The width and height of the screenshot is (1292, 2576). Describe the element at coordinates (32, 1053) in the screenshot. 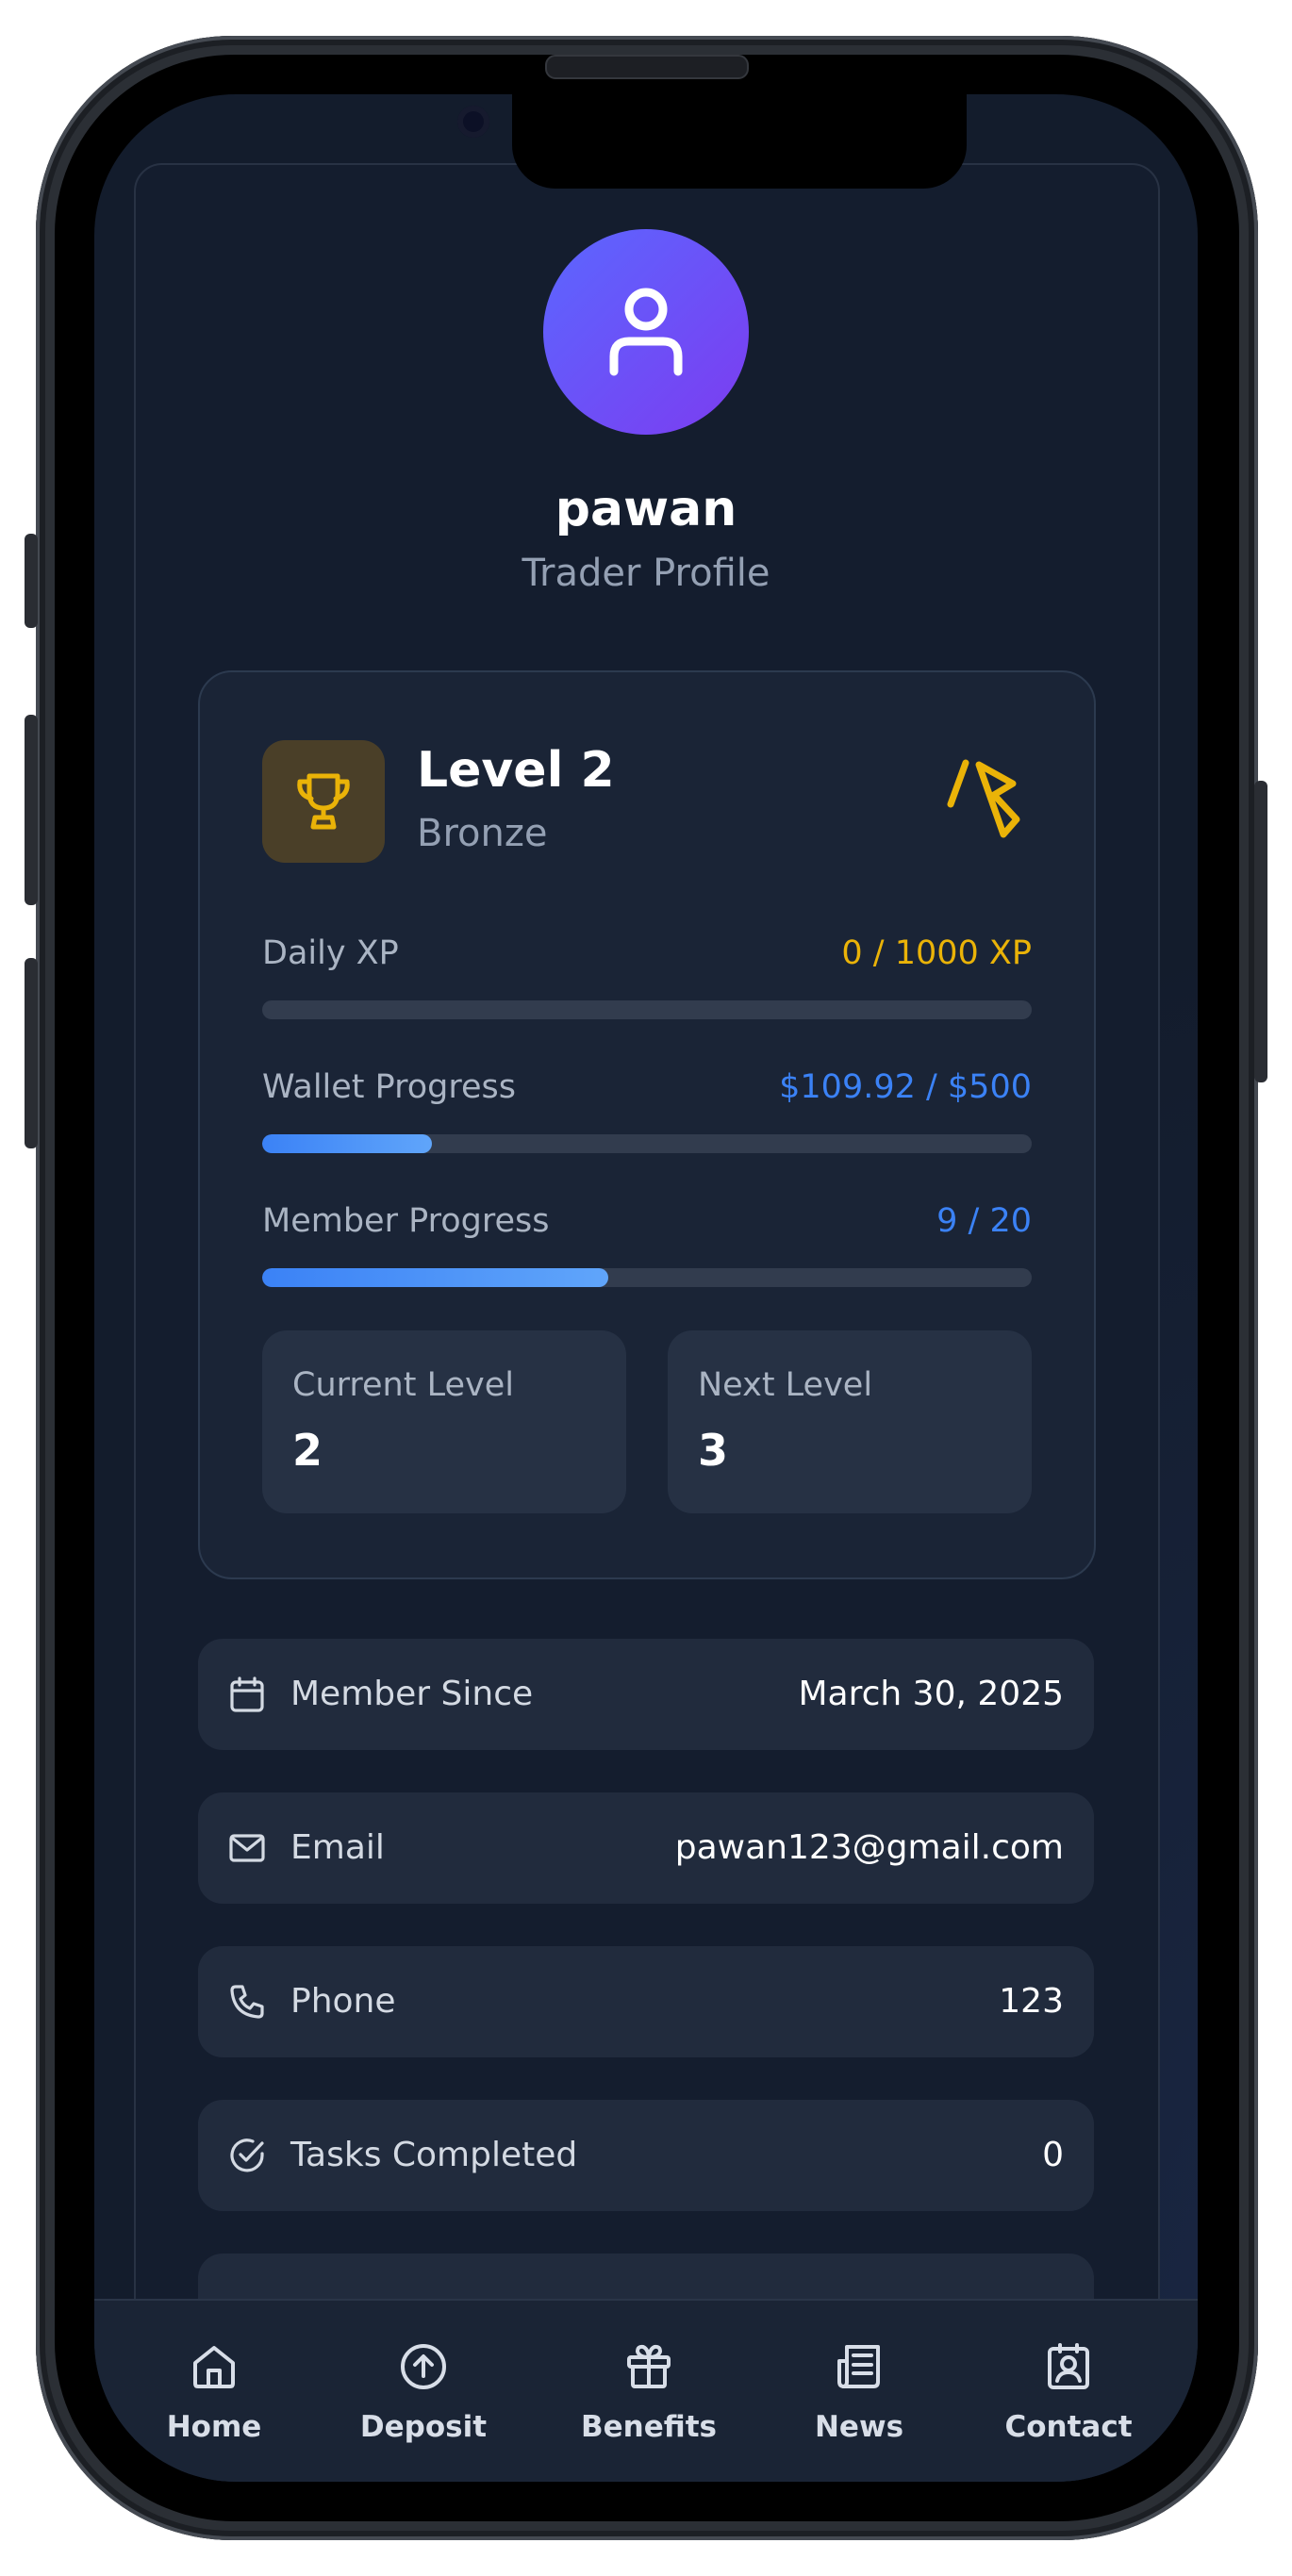

I see `volume-down-button` at that location.